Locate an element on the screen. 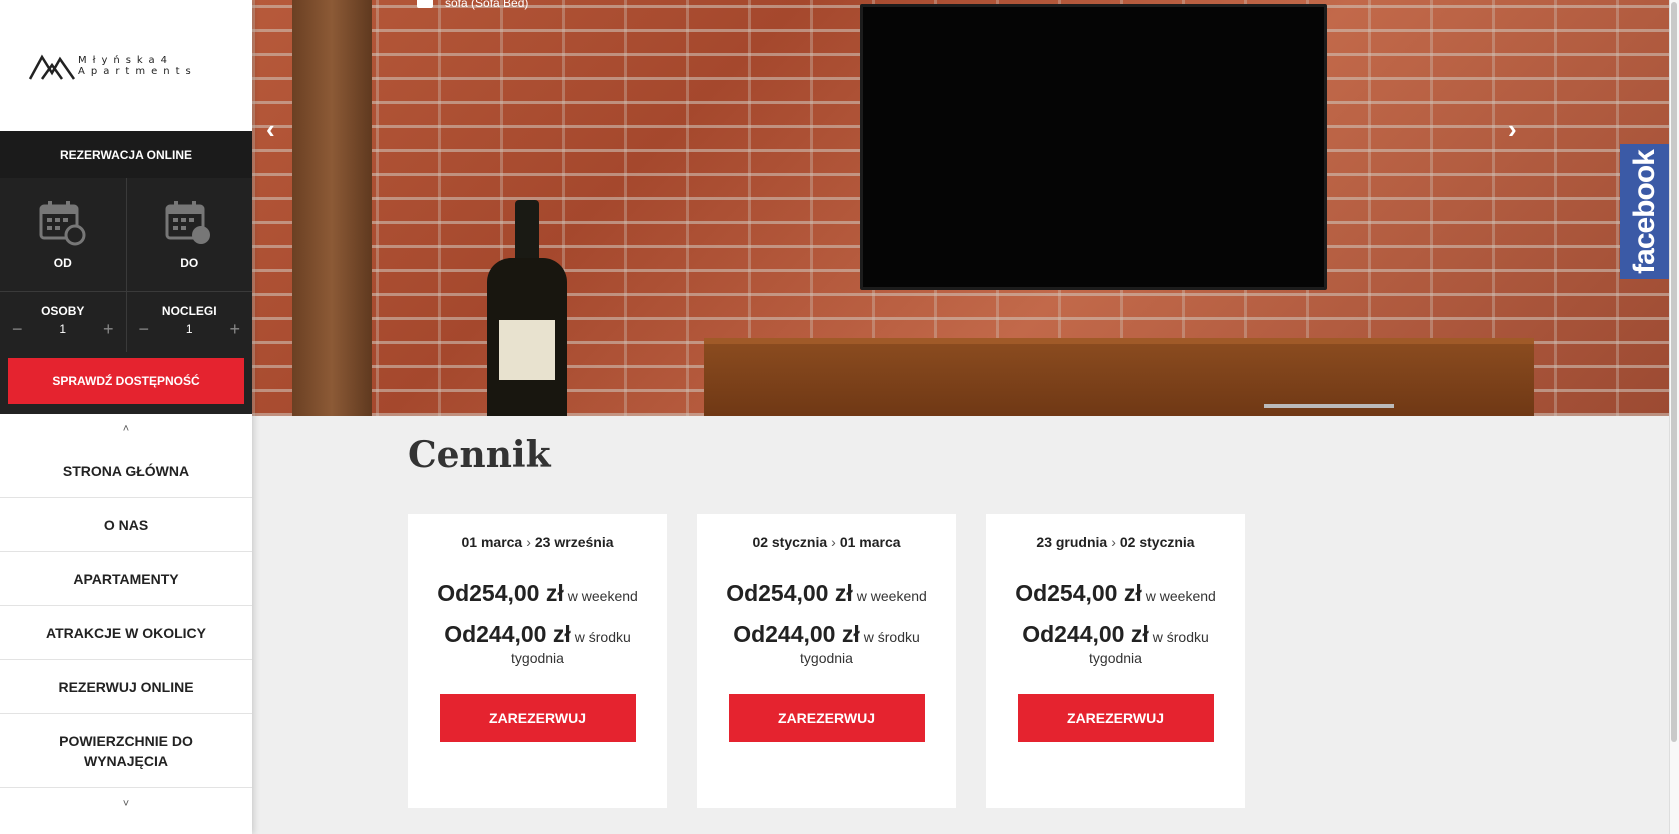 The height and width of the screenshot is (834, 1679). logo: Młyńska4 Apartments is located at coordinates (126, 65).